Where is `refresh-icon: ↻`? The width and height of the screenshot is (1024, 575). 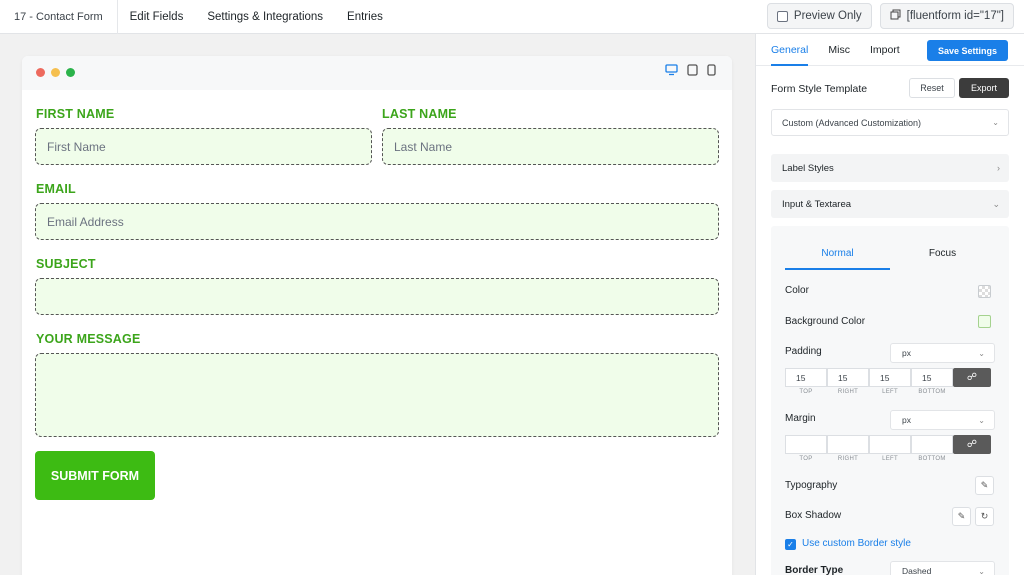
refresh-icon: ↻ is located at coordinates (984, 516).